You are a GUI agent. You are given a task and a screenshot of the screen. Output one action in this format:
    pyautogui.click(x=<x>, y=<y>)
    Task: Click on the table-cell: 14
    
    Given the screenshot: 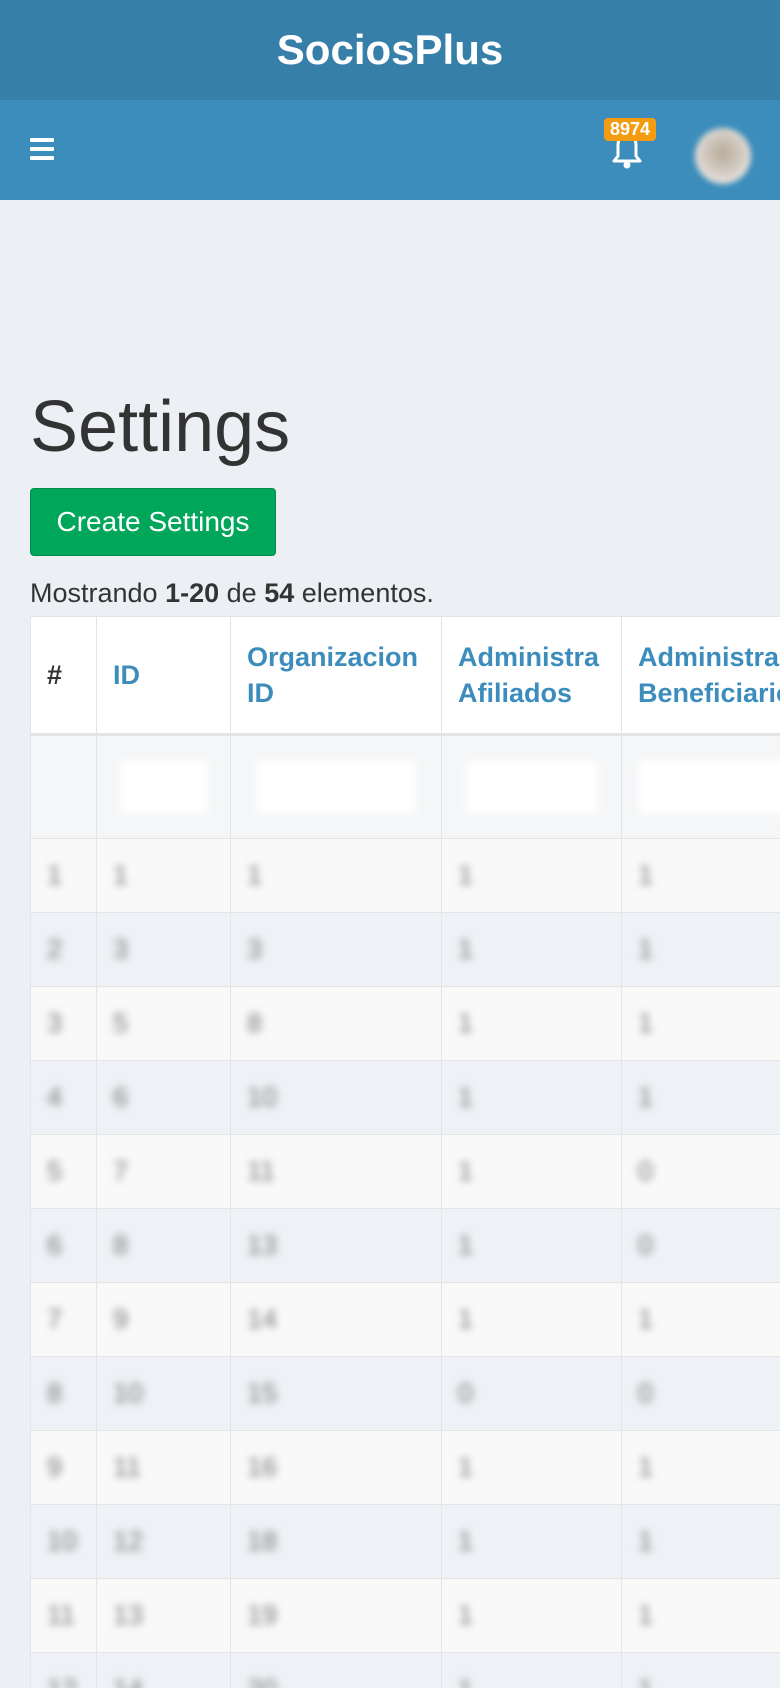 What is the action you would take?
    pyautogui.click(x=336, y=1319)
    